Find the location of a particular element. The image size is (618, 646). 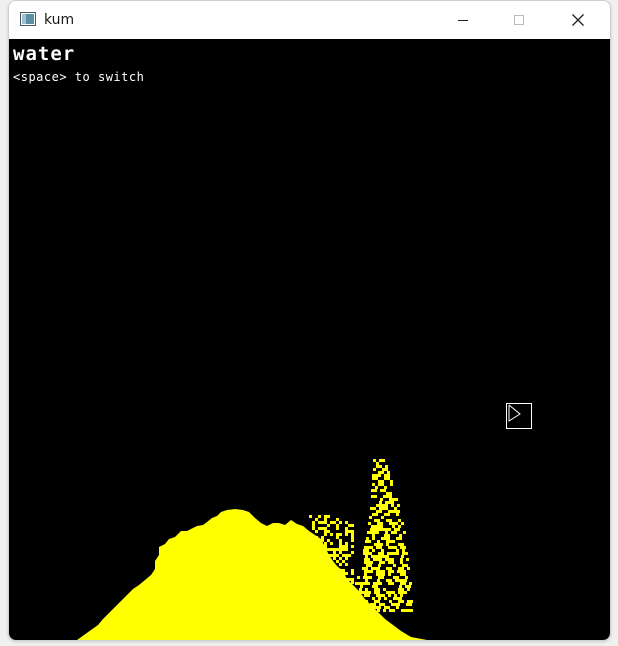

title-bar: kum is located at coordinates (309, 20).